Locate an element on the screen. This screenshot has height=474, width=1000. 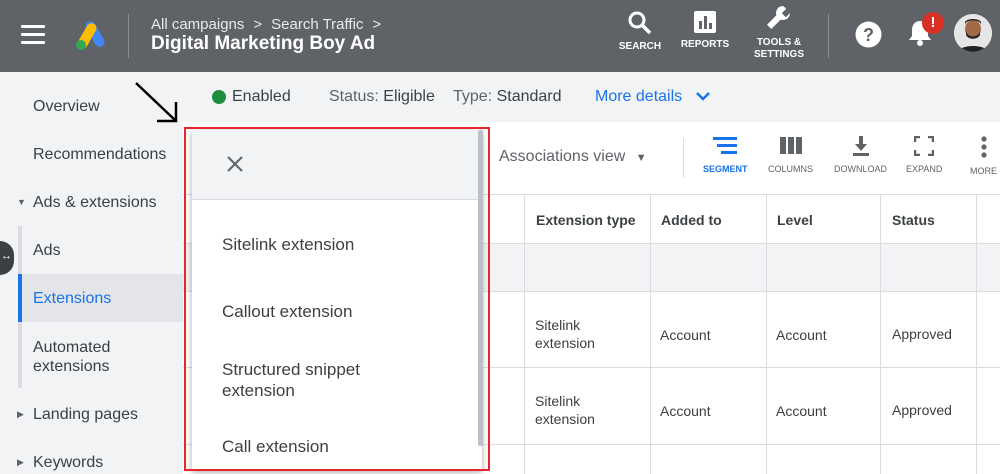
tools-label-line1: TOOLS & is located at coordinates (779, 42).